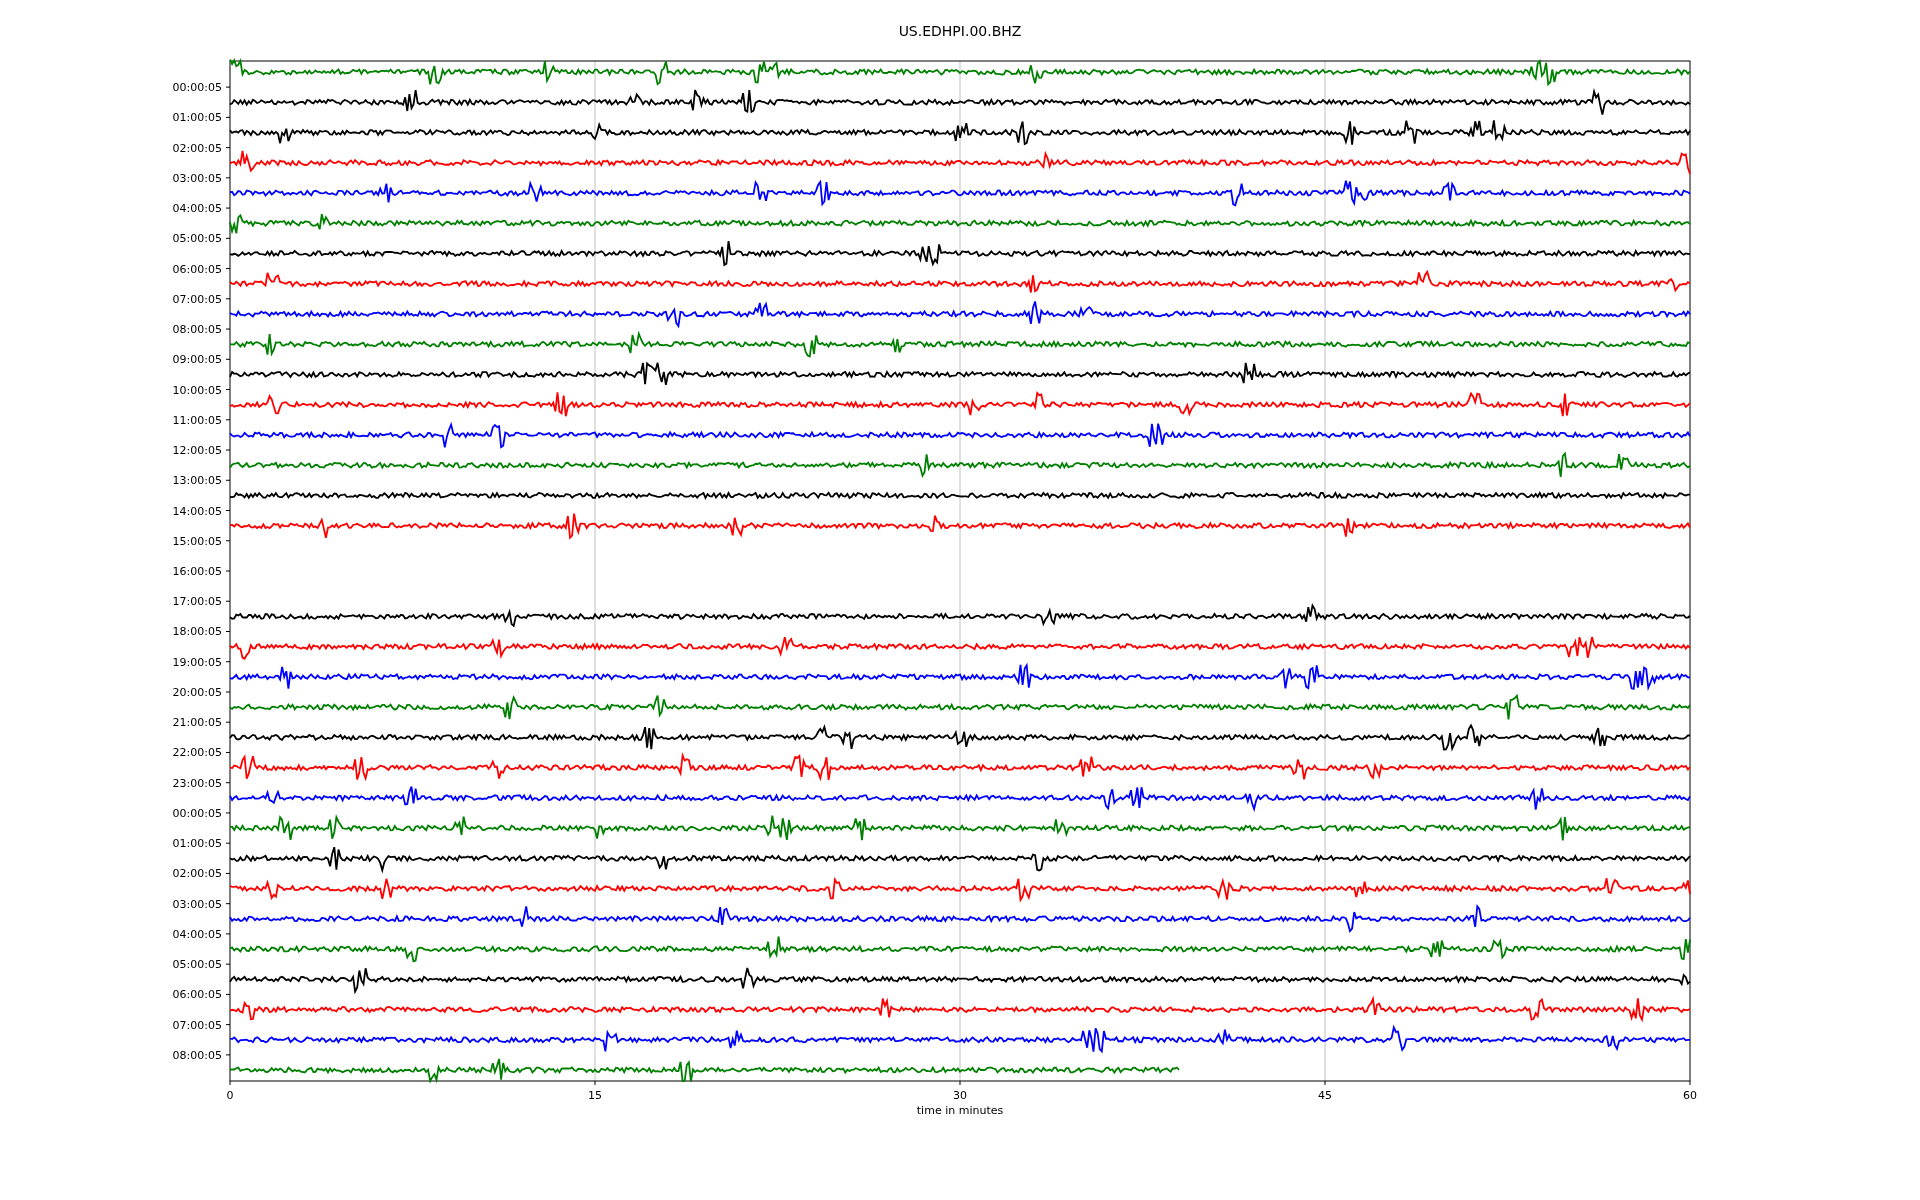 The image size is (1920, 1200). I want to click on time-label: 19:00:05, so click(197, 662).